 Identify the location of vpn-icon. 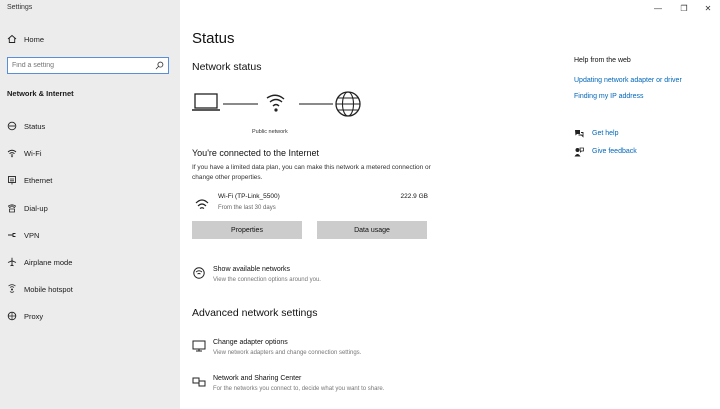
(12, 235).